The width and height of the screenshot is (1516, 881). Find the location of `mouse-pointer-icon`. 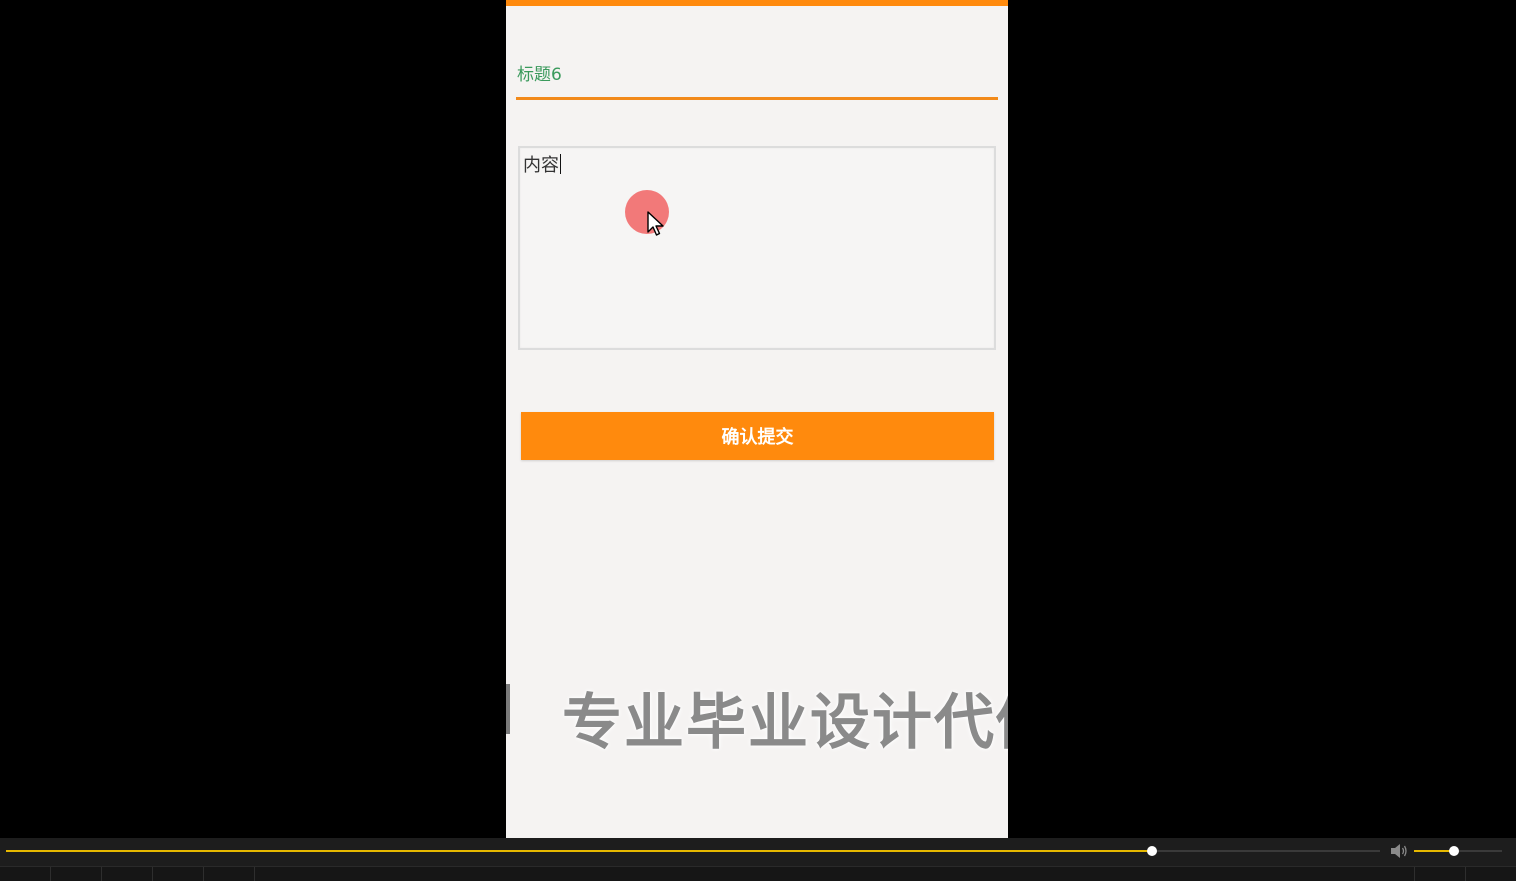

mouse-pointer-icon is located at coordinates (655, 223).